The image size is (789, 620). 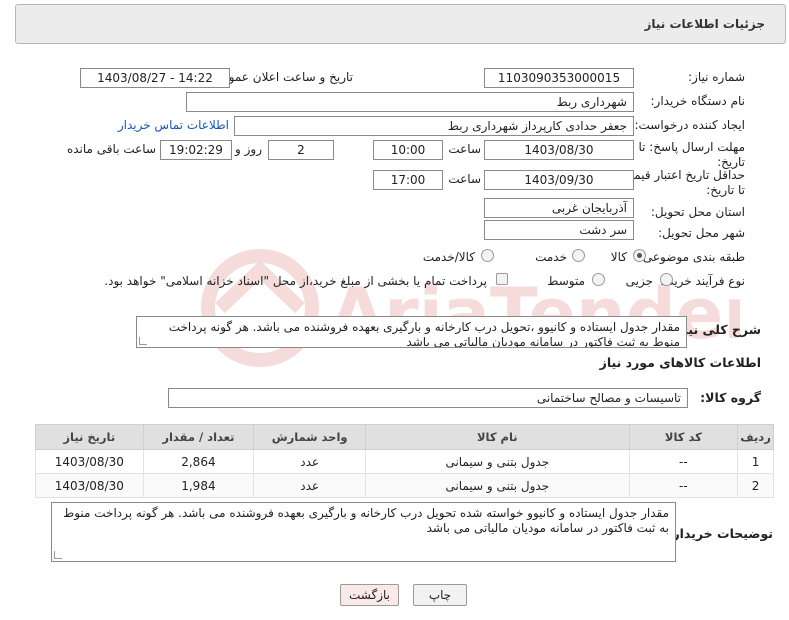 I want to click on cell-qty: 1,984, so click(x=198, y=485).